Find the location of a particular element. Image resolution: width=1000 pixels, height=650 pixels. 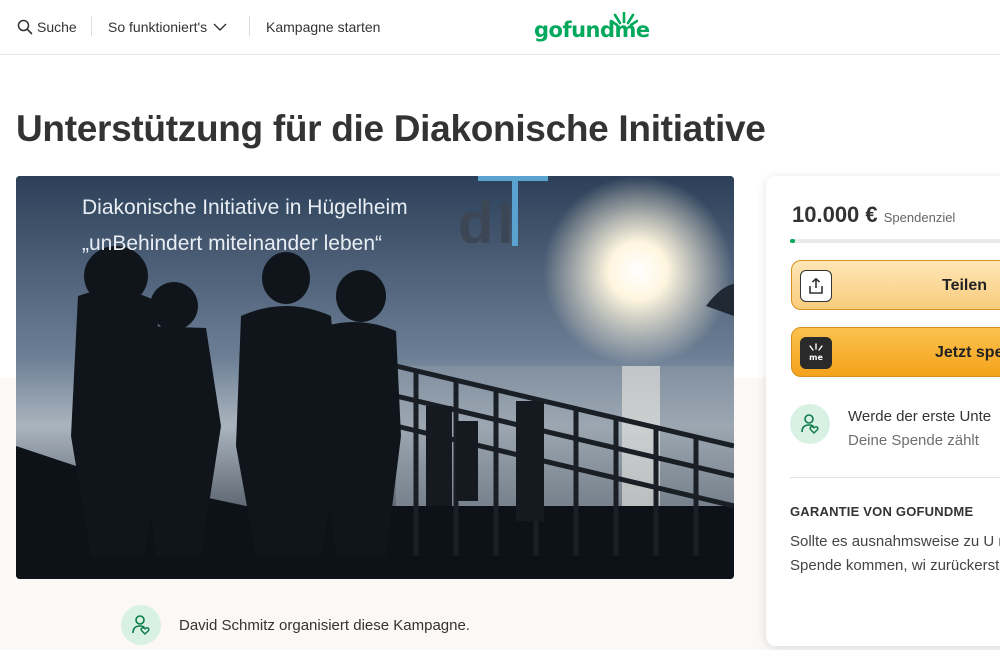

progress-bar is located at coordinates (895, 241).